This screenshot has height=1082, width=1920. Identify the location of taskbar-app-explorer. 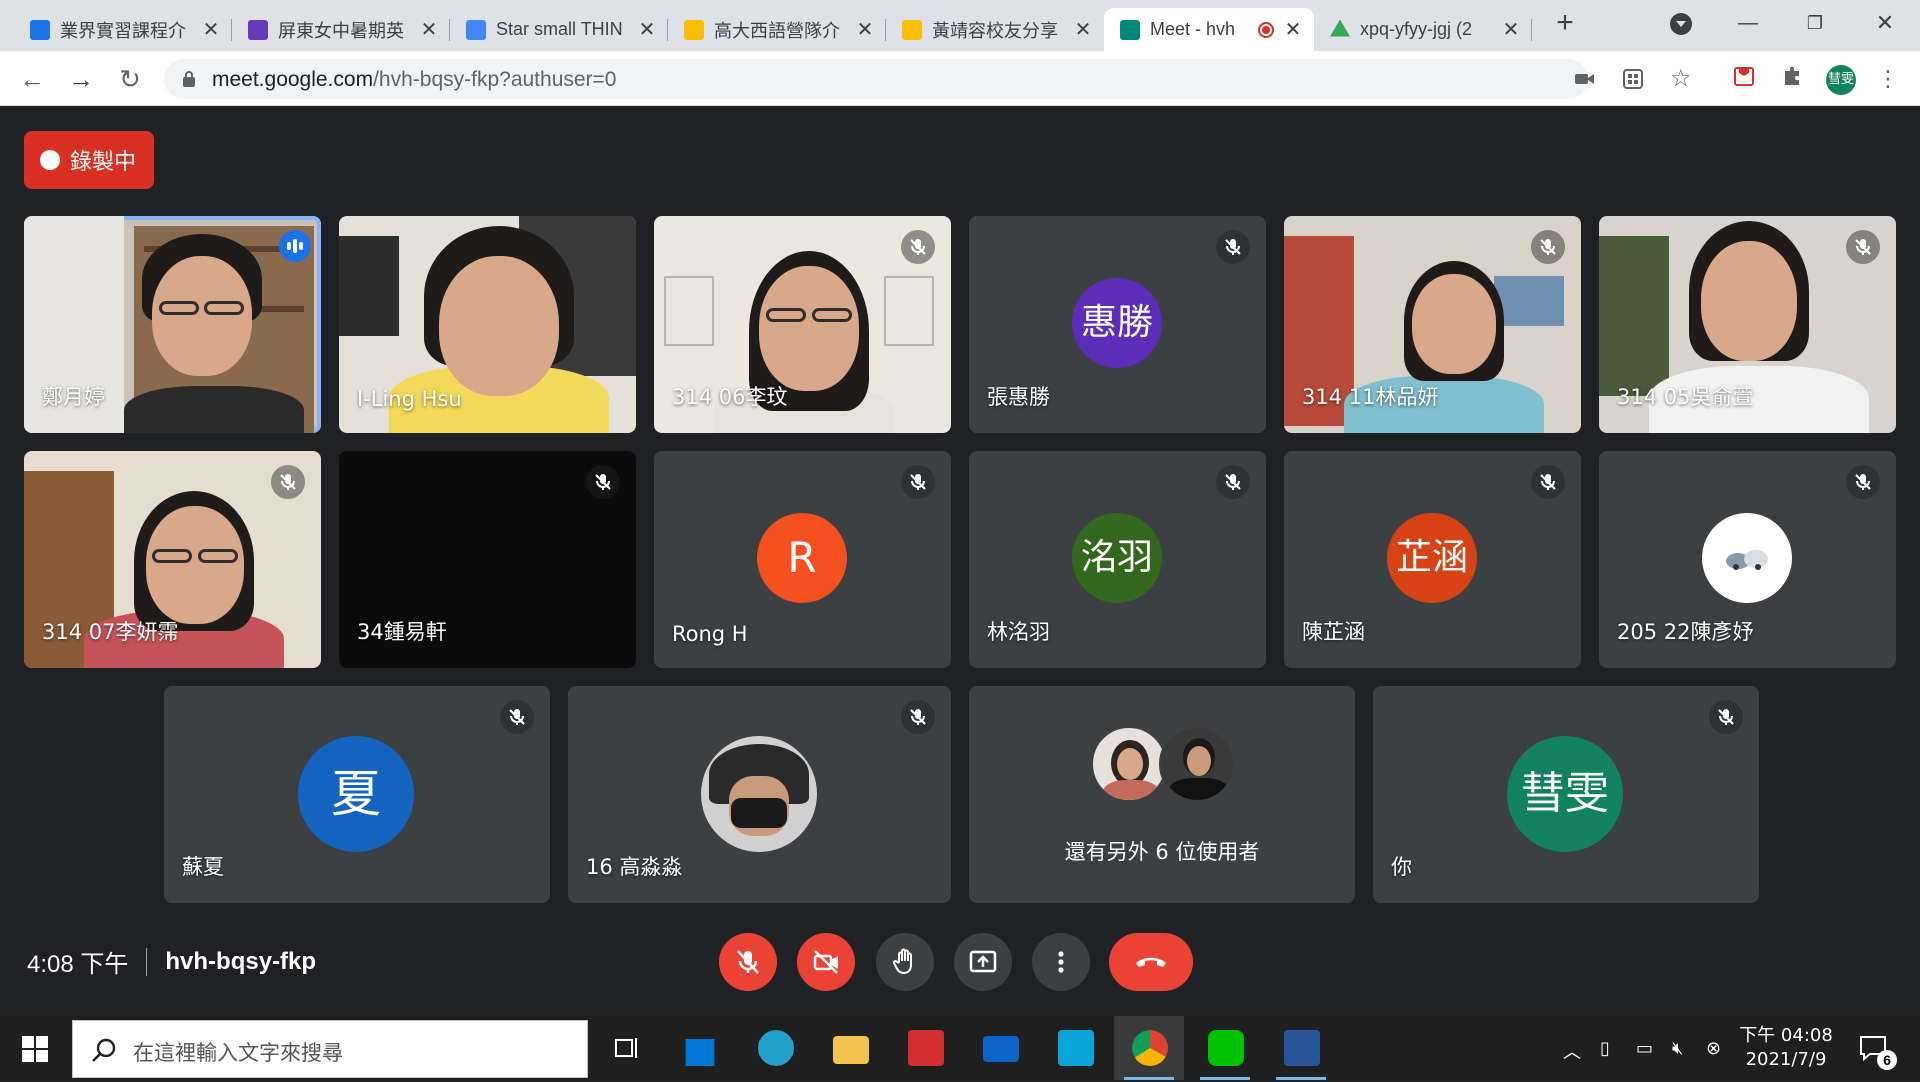
(850, 1048).